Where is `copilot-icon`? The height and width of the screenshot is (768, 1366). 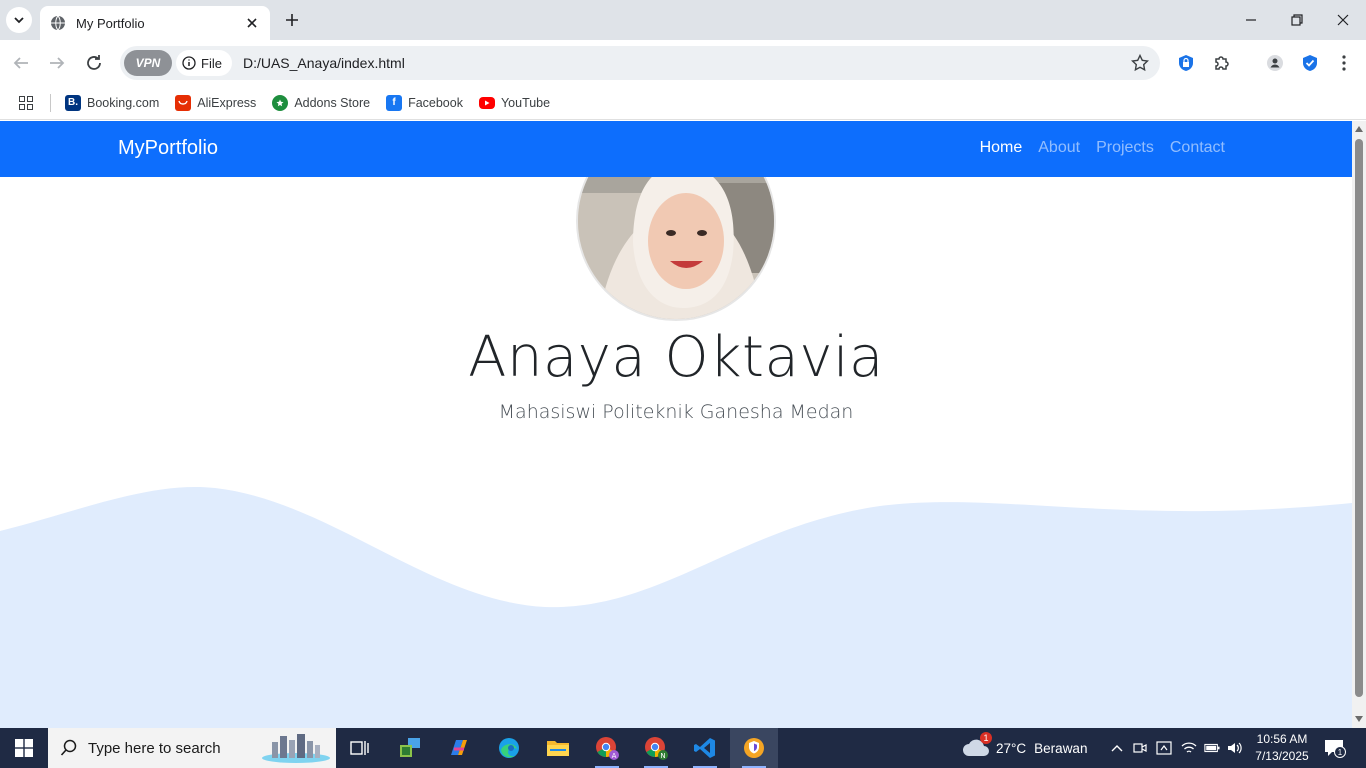 copilot-icon is located at coordinates (459, 747).